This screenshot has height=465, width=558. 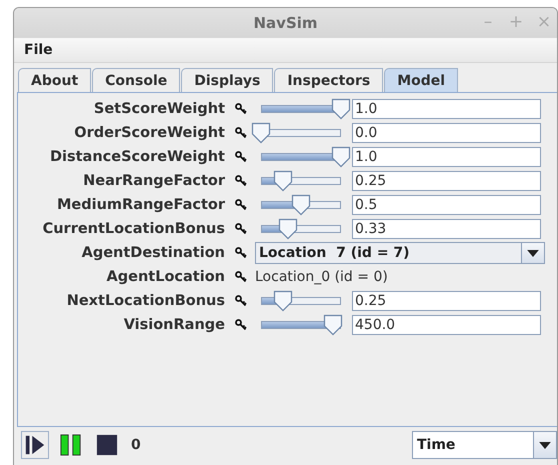 What do you see at coordinates (149, 133) in the screenshot?
I see `property-label: OrderScoreWeight` at bounding box center [149, 133].